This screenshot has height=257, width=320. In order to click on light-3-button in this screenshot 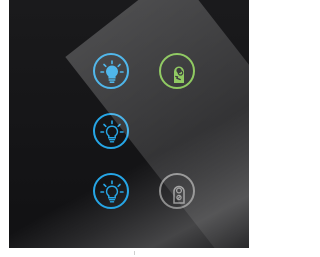, I will do `click(111, 191)`.